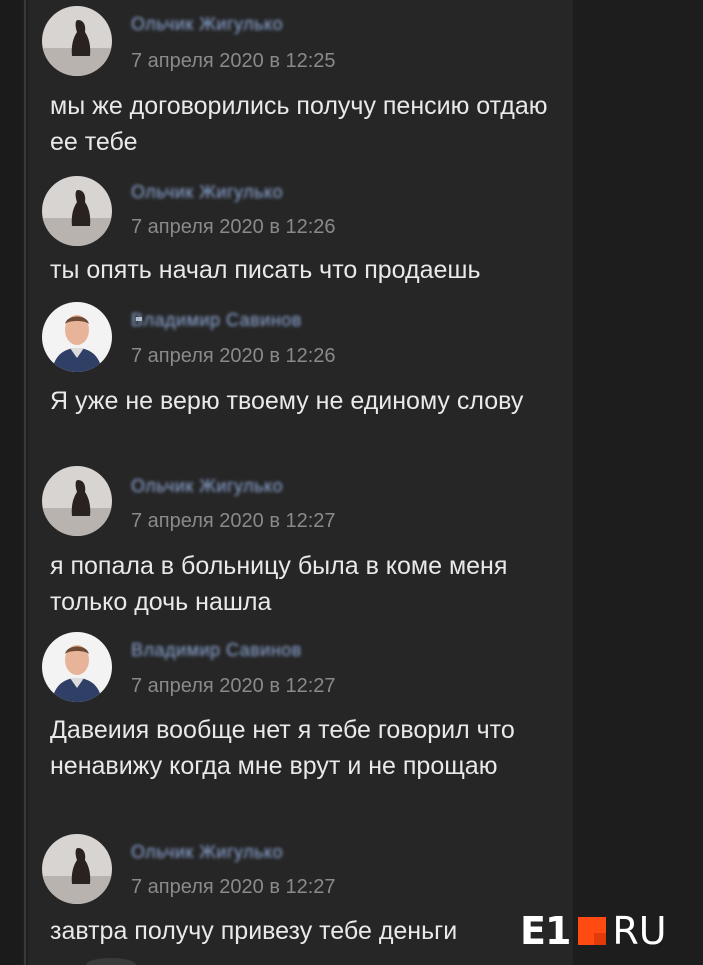 This screenshot has width=703, height=965. Describe the element at coordinates (11, 482) in the screenshot. I see `left-gutter` at that location.